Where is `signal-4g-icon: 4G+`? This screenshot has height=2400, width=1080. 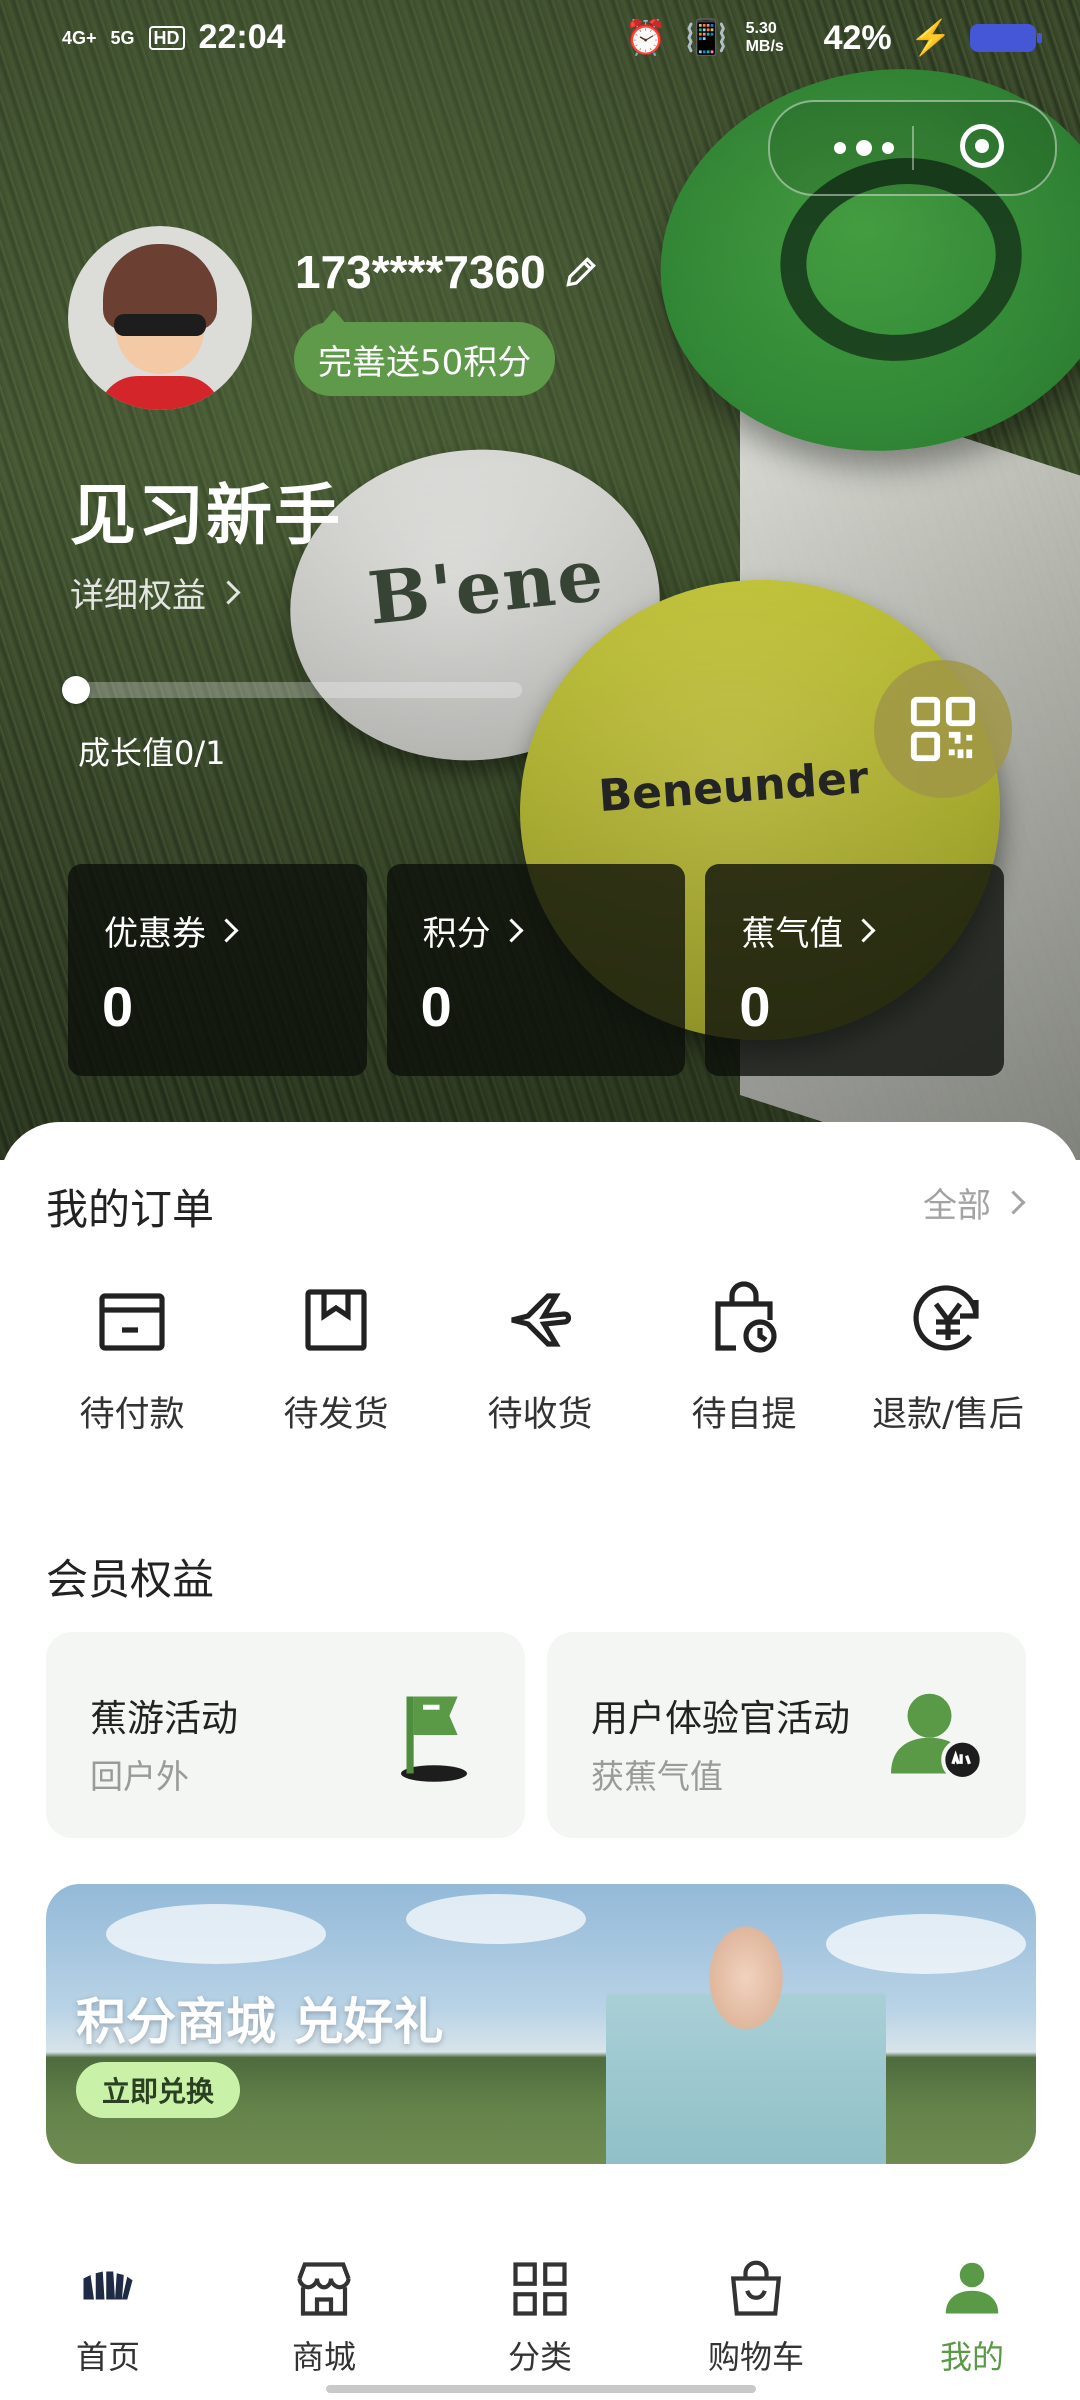 signal-4g-icon: 4G+ is located at coordinates (79, 37).